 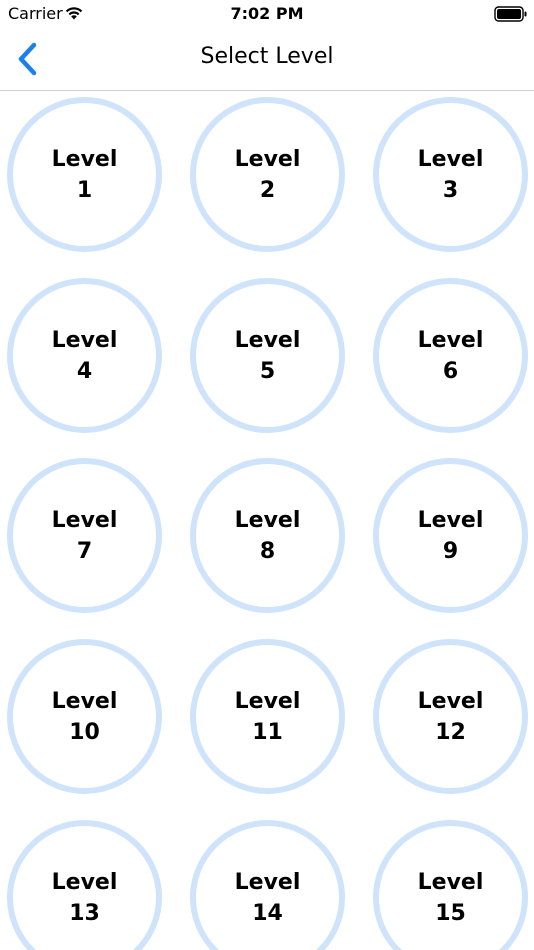 I want to click on level-number: 13, so click(x=84, y=913).